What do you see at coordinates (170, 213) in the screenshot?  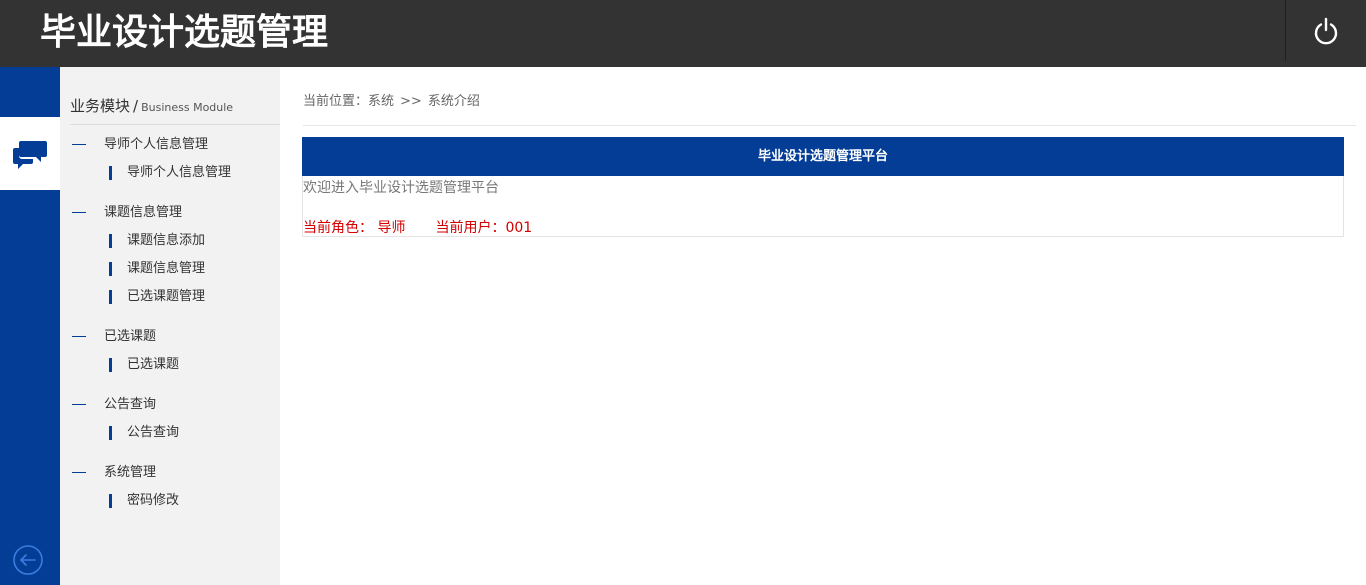 I see `menu-group-topic-info: 课题信息管理` at bounding box center [170, 213].